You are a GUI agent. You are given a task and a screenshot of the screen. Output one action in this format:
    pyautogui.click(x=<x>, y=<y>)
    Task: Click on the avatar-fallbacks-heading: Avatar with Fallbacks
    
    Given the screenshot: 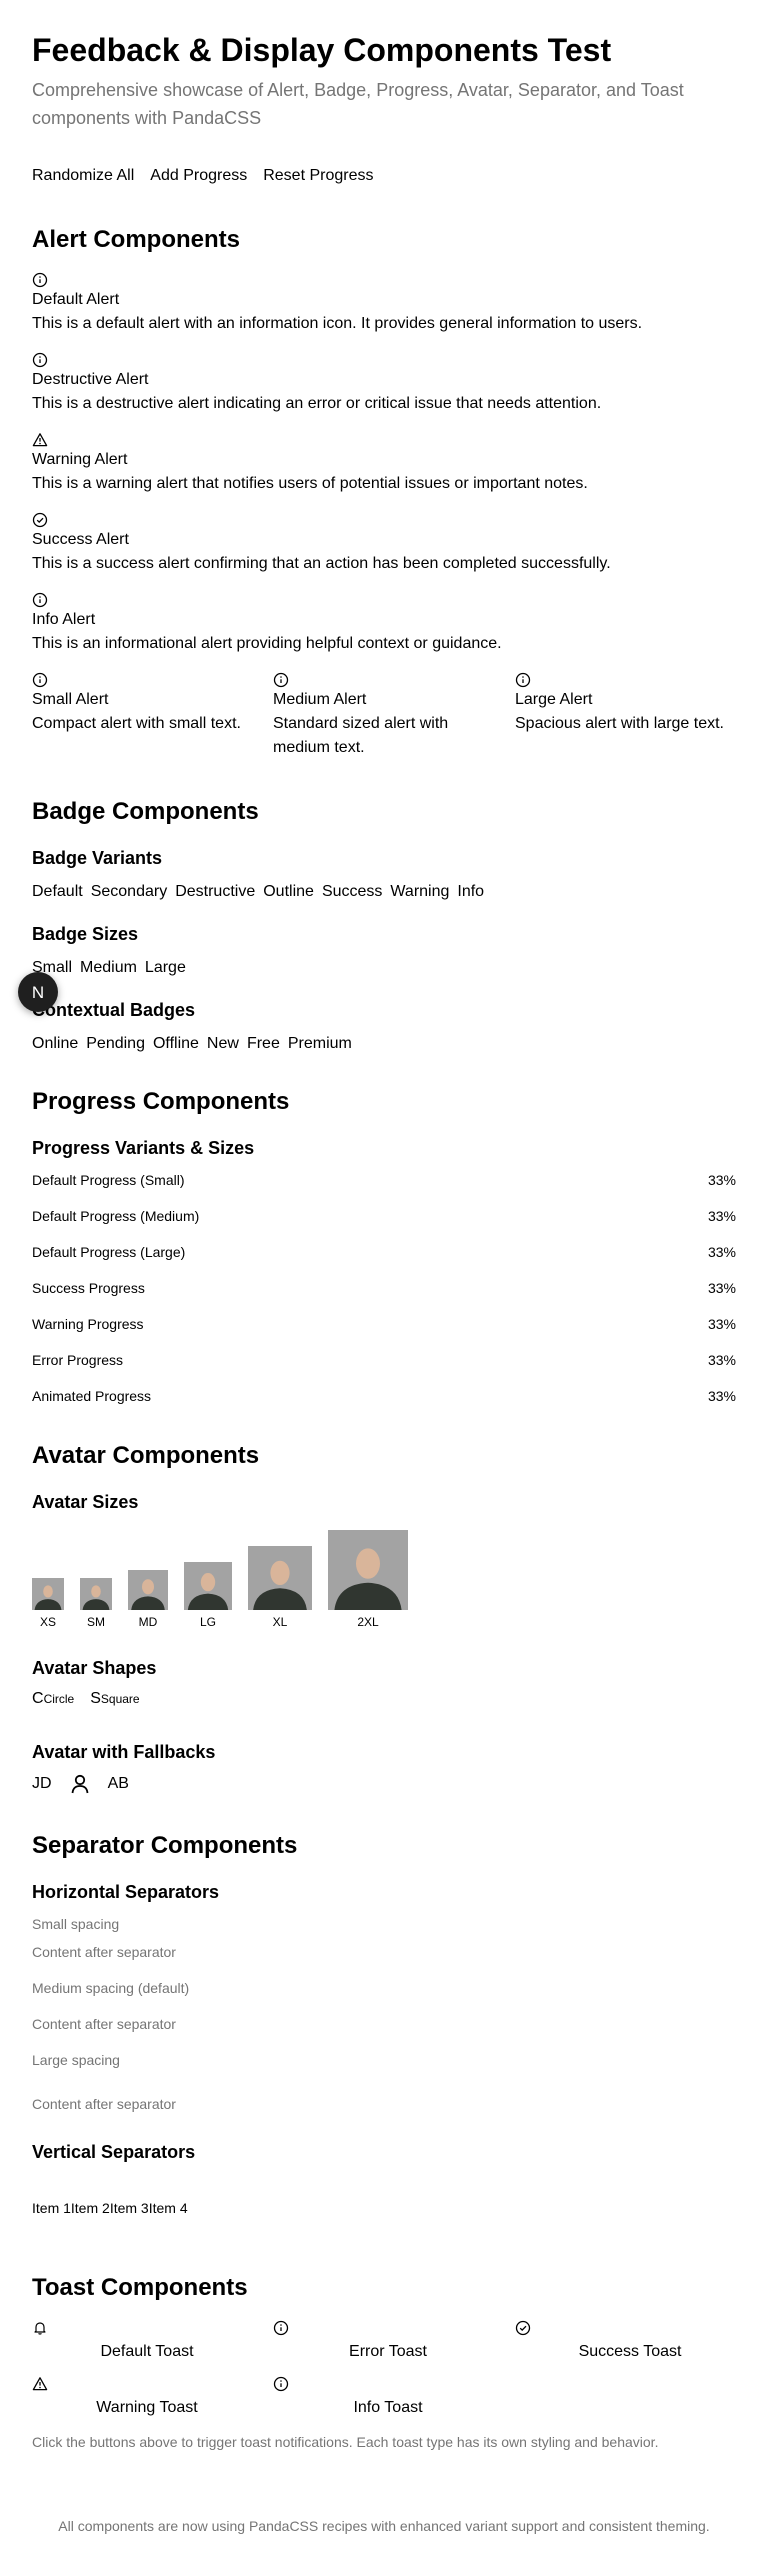 What is the action you would take?
    pyautogui.click(x=124, y=1752)
    